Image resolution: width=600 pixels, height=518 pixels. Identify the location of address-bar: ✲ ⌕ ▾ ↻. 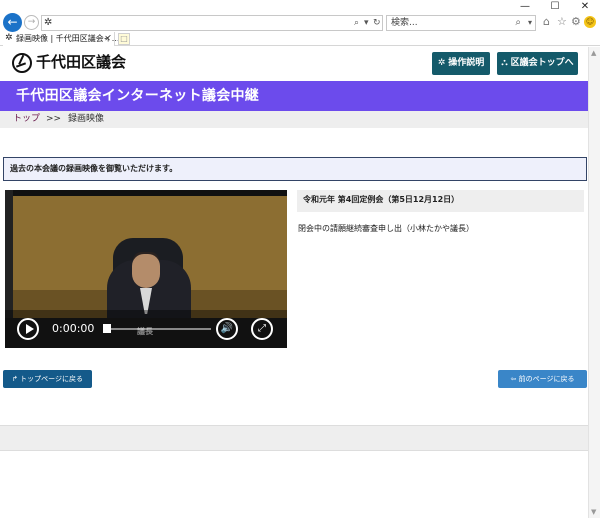
(212, 23).